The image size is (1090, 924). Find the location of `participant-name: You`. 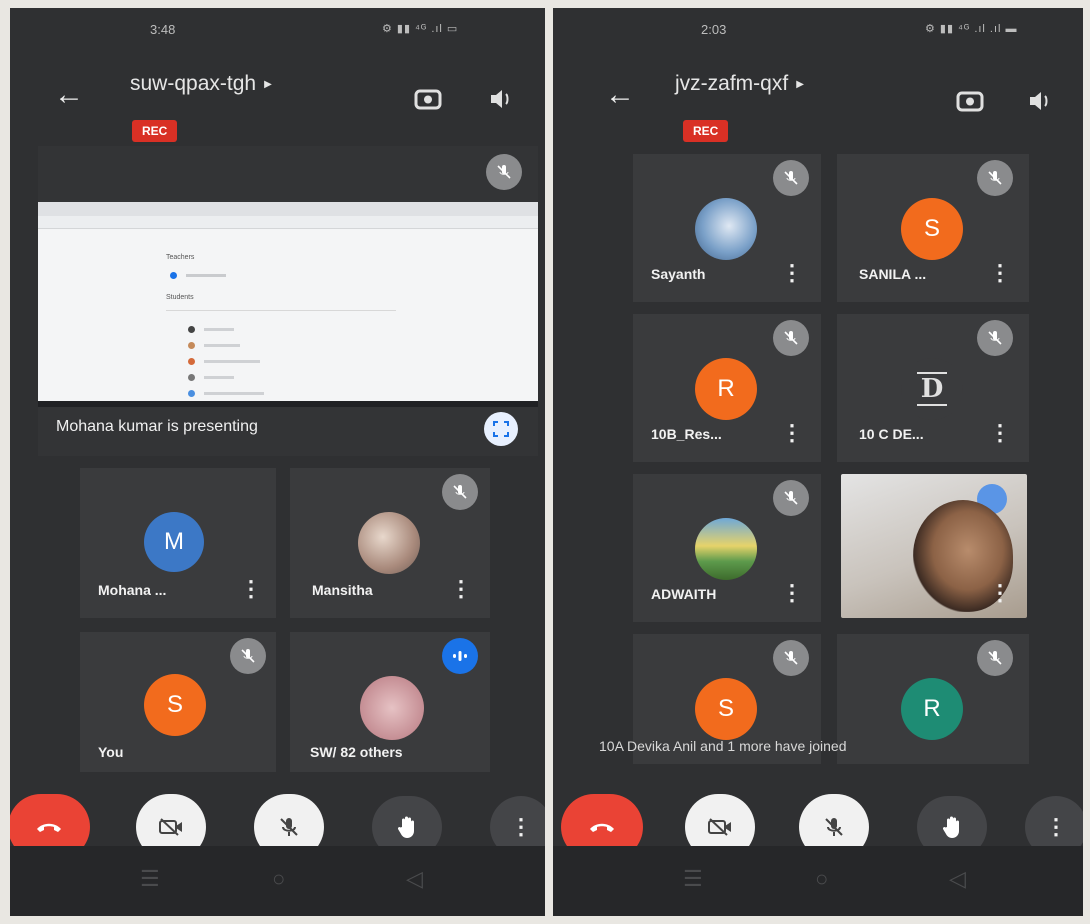

participant-name: You is located at coordinates (111, 752).